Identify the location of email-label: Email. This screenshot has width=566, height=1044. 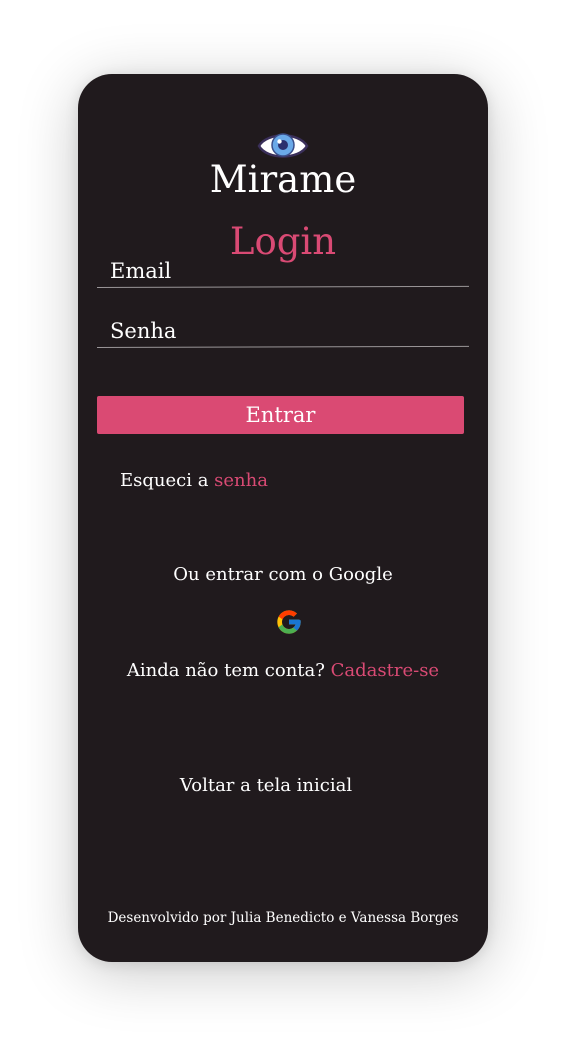
(141, 271).